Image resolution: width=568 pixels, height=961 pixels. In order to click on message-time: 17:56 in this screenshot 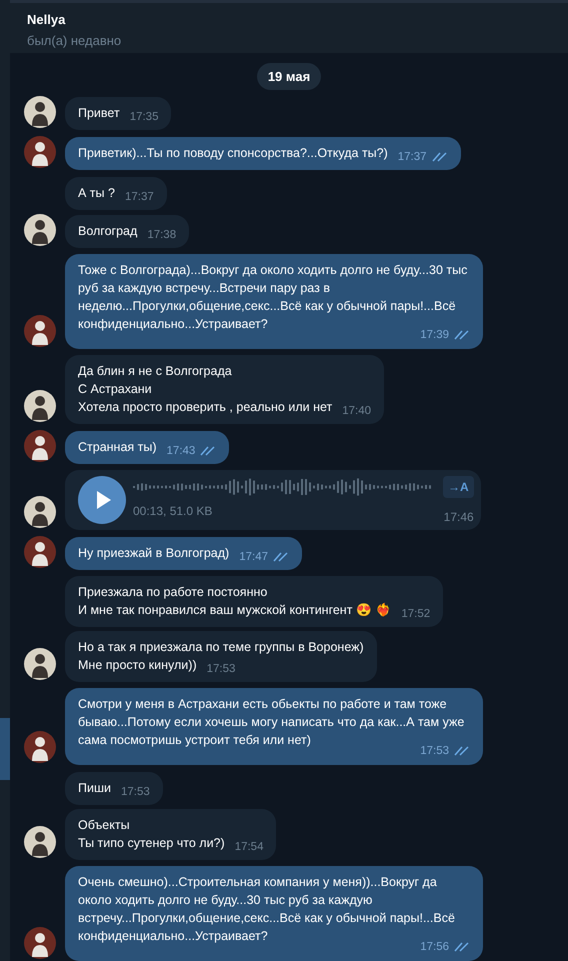, I will do `click(434, 947)`.